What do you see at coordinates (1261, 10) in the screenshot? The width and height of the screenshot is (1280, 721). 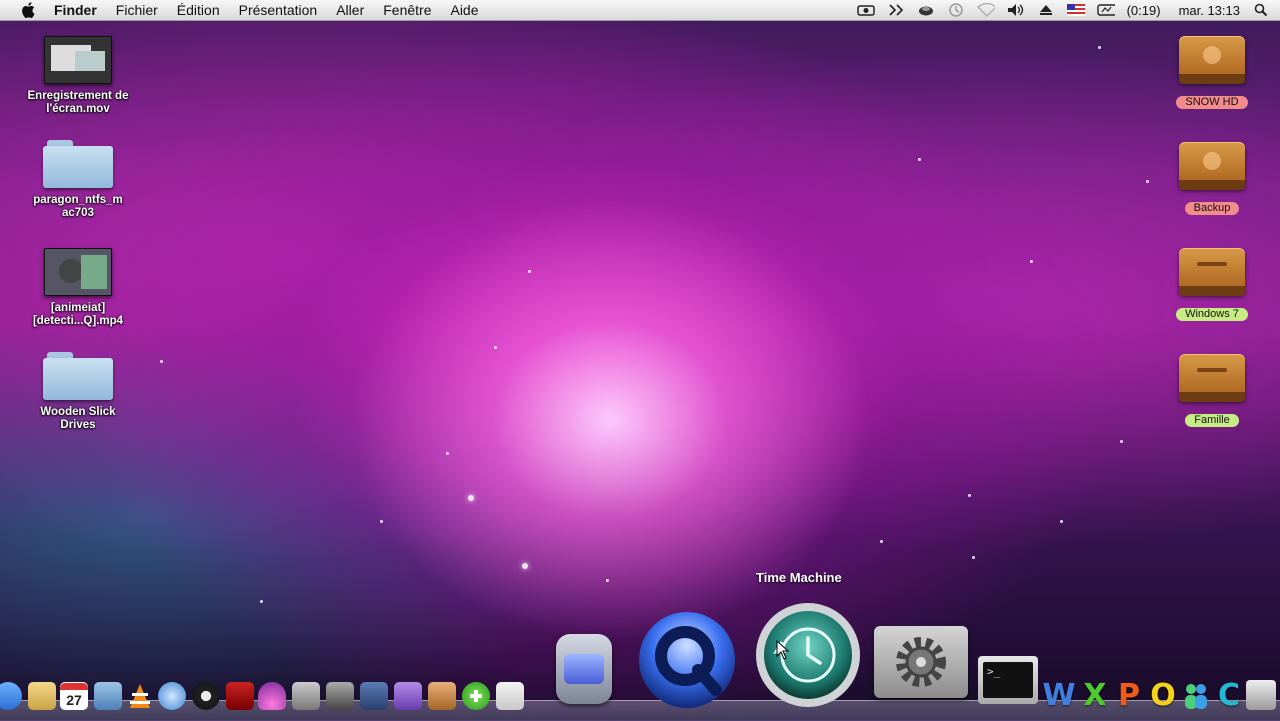 I see `spotlight-search-icon` at bounding box center [1261, 10].